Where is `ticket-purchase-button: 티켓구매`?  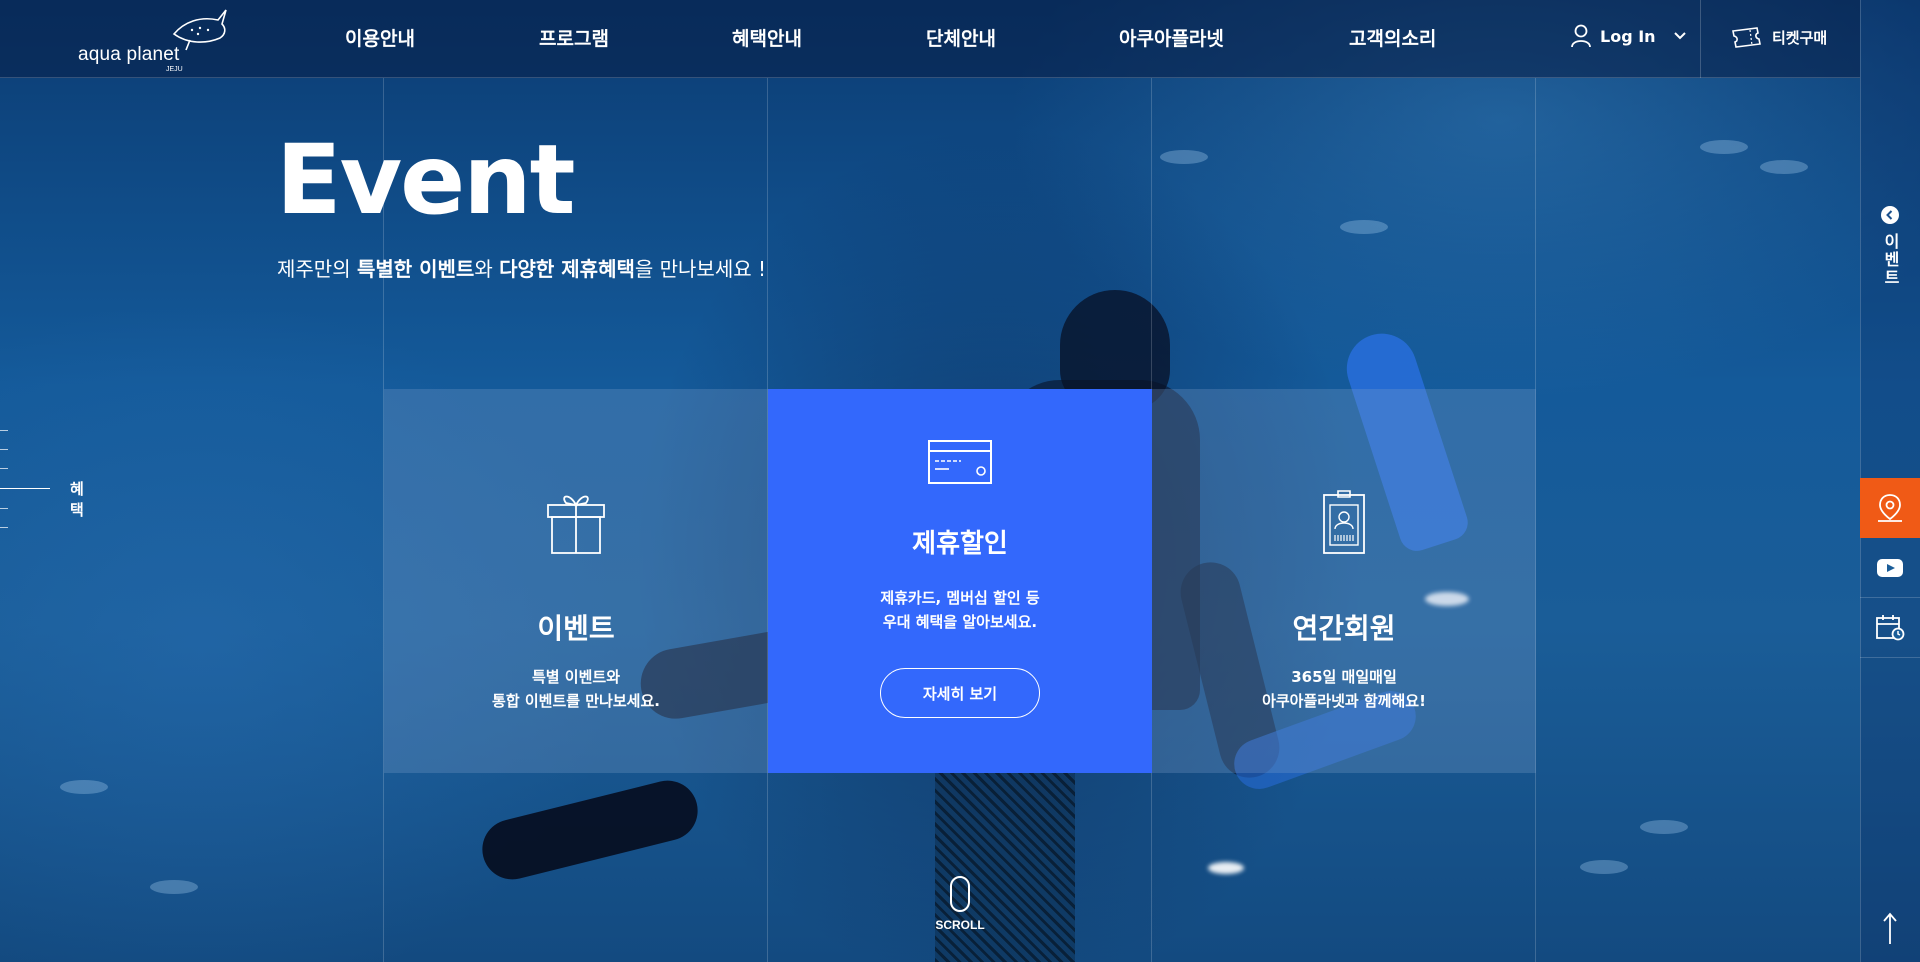 ticket-purchase-button: 티켓구매 is located at coordinates (1778, 37).